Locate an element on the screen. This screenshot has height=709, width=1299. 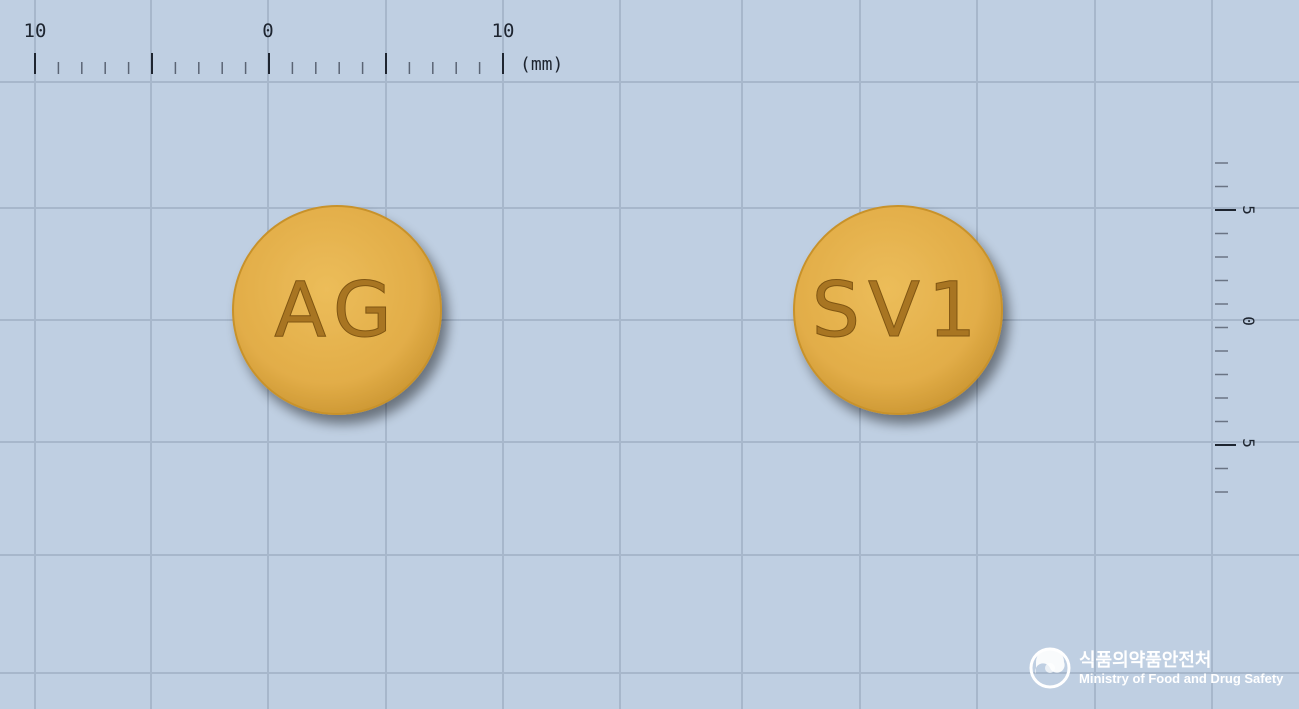
tablet-back: SV1 is located at coordinates (898, 310).